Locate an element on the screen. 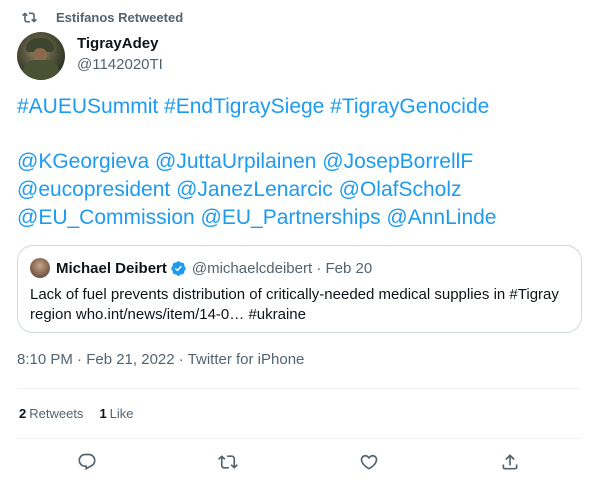  likes-label: Like is located at coordinates (121, 413).